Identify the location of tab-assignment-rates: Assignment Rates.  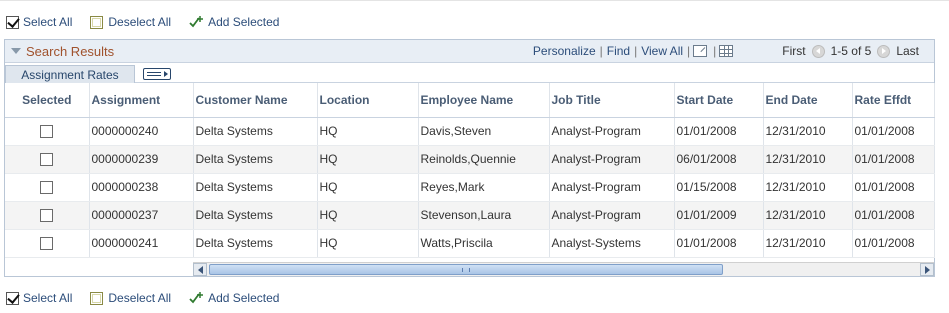
(70, 74).